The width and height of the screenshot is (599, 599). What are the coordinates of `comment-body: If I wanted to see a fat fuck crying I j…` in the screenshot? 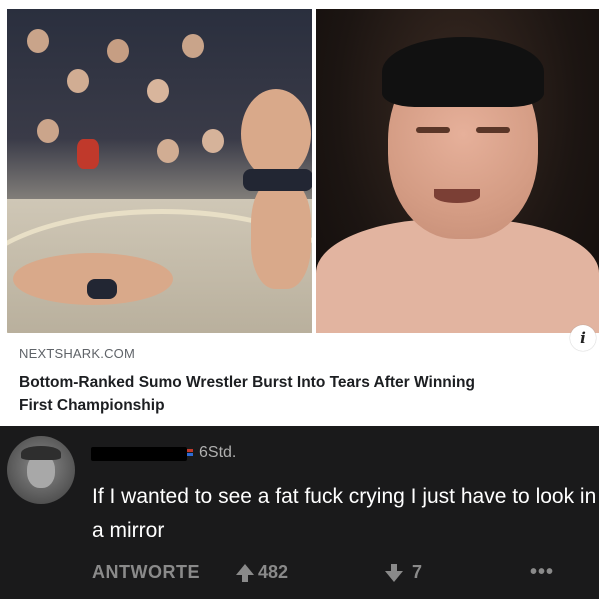 It's located at (344, 513).